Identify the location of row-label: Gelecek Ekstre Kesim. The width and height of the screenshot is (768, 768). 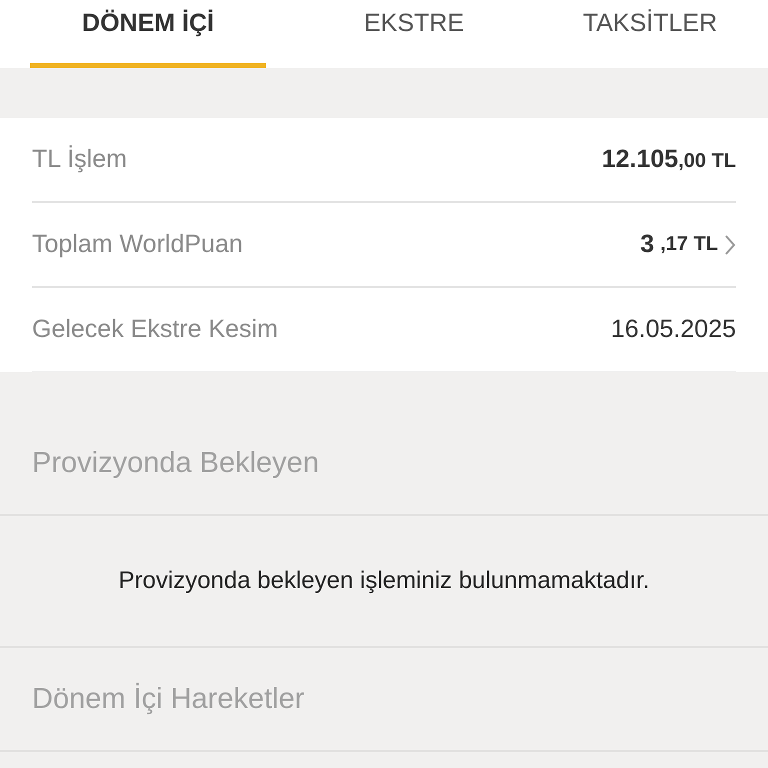
(155, 329).